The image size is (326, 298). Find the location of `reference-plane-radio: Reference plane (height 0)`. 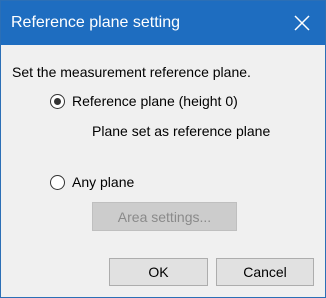

reference-plane-radio: Reference plane (height 0) is located at coordinates (144, 101).